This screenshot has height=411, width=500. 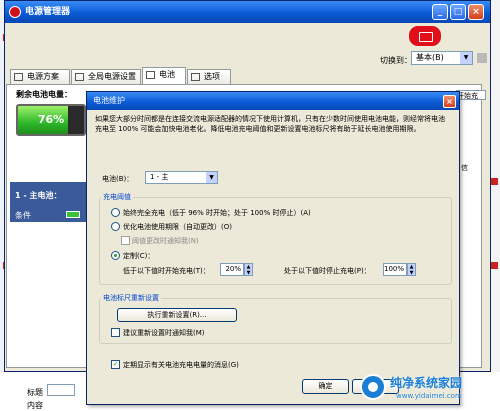 I want to click on power-manager-icon, so click(x=15, y=12).